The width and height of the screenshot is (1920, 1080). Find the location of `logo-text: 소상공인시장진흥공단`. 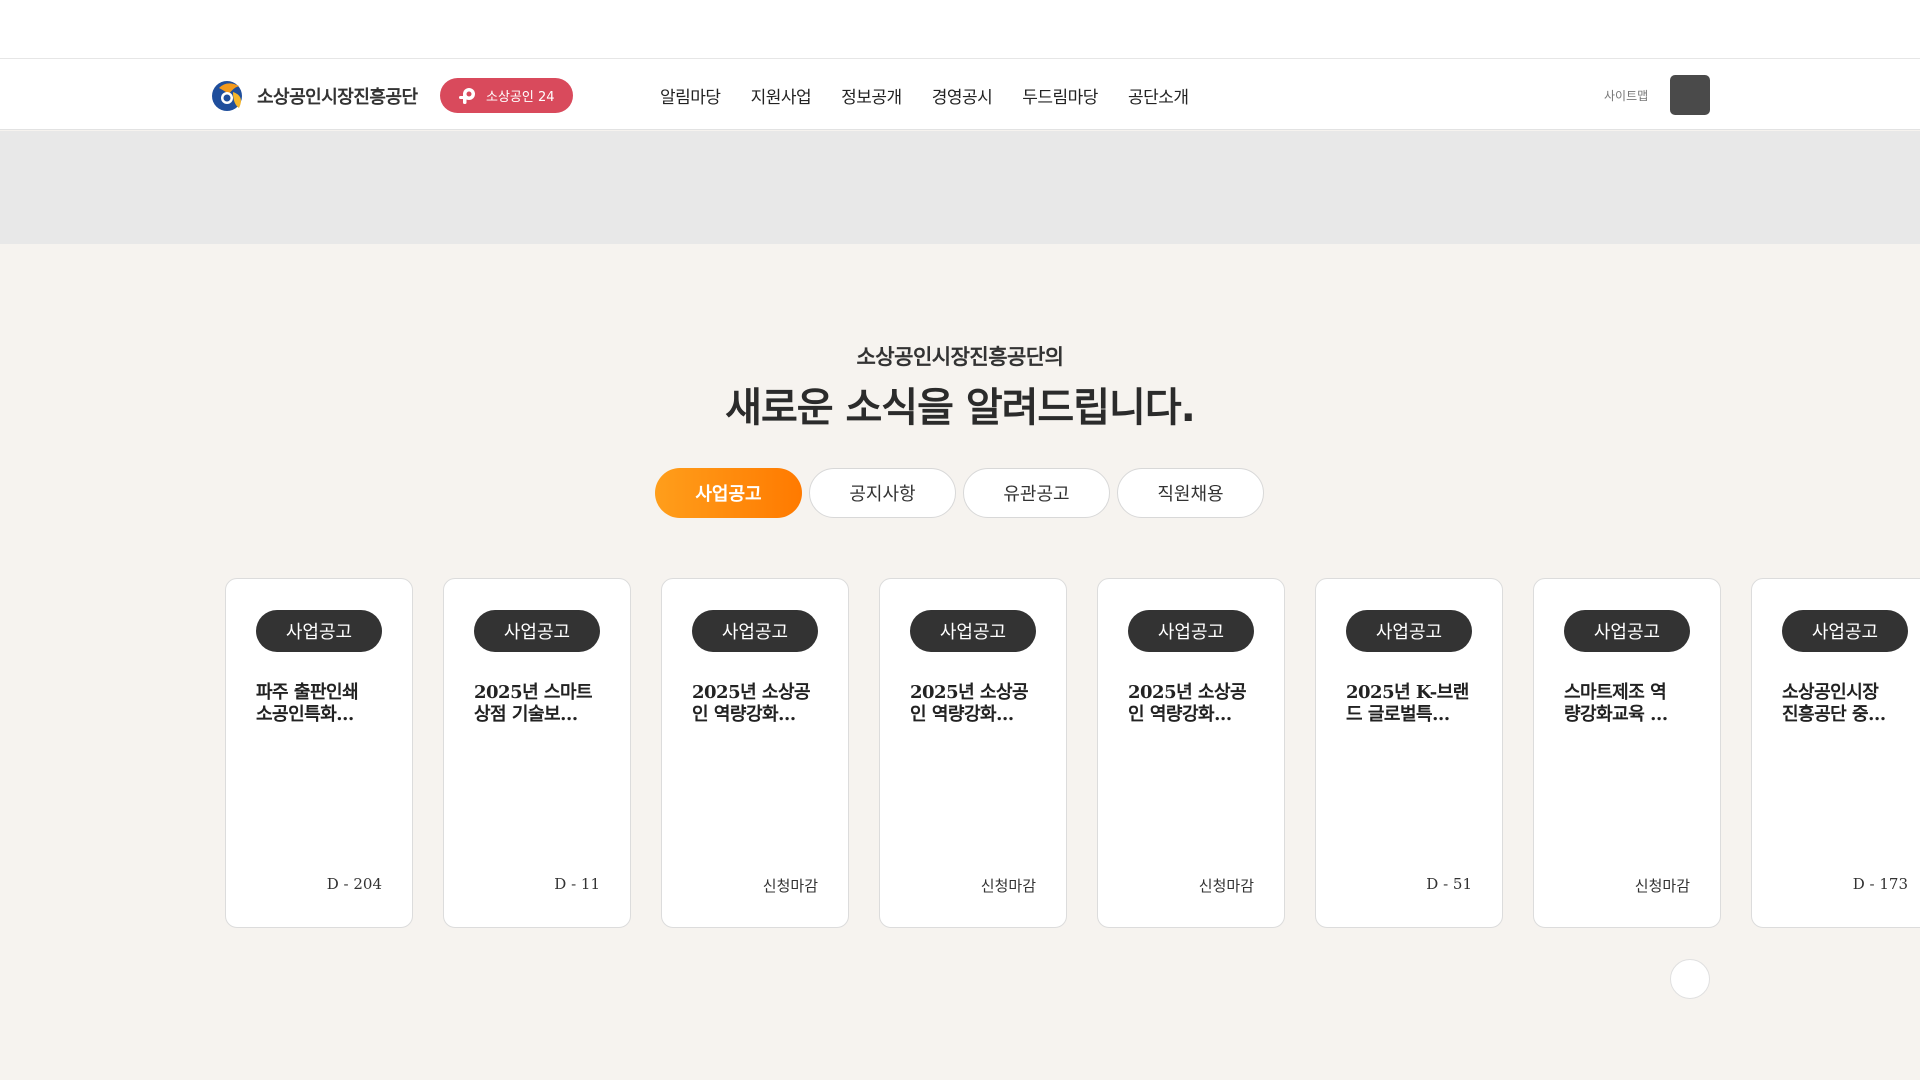

logo-text: 소상공인시장진흥공단 is located at coordinates (337, 97).